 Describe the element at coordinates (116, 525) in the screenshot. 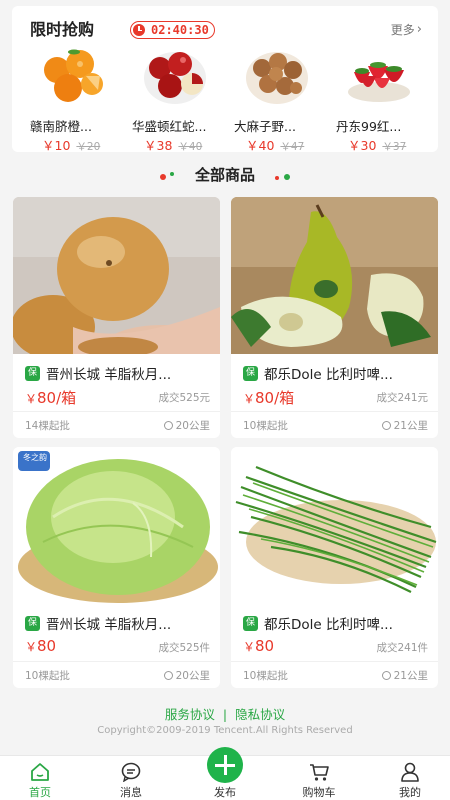

I see `cabbage-image` at that location.